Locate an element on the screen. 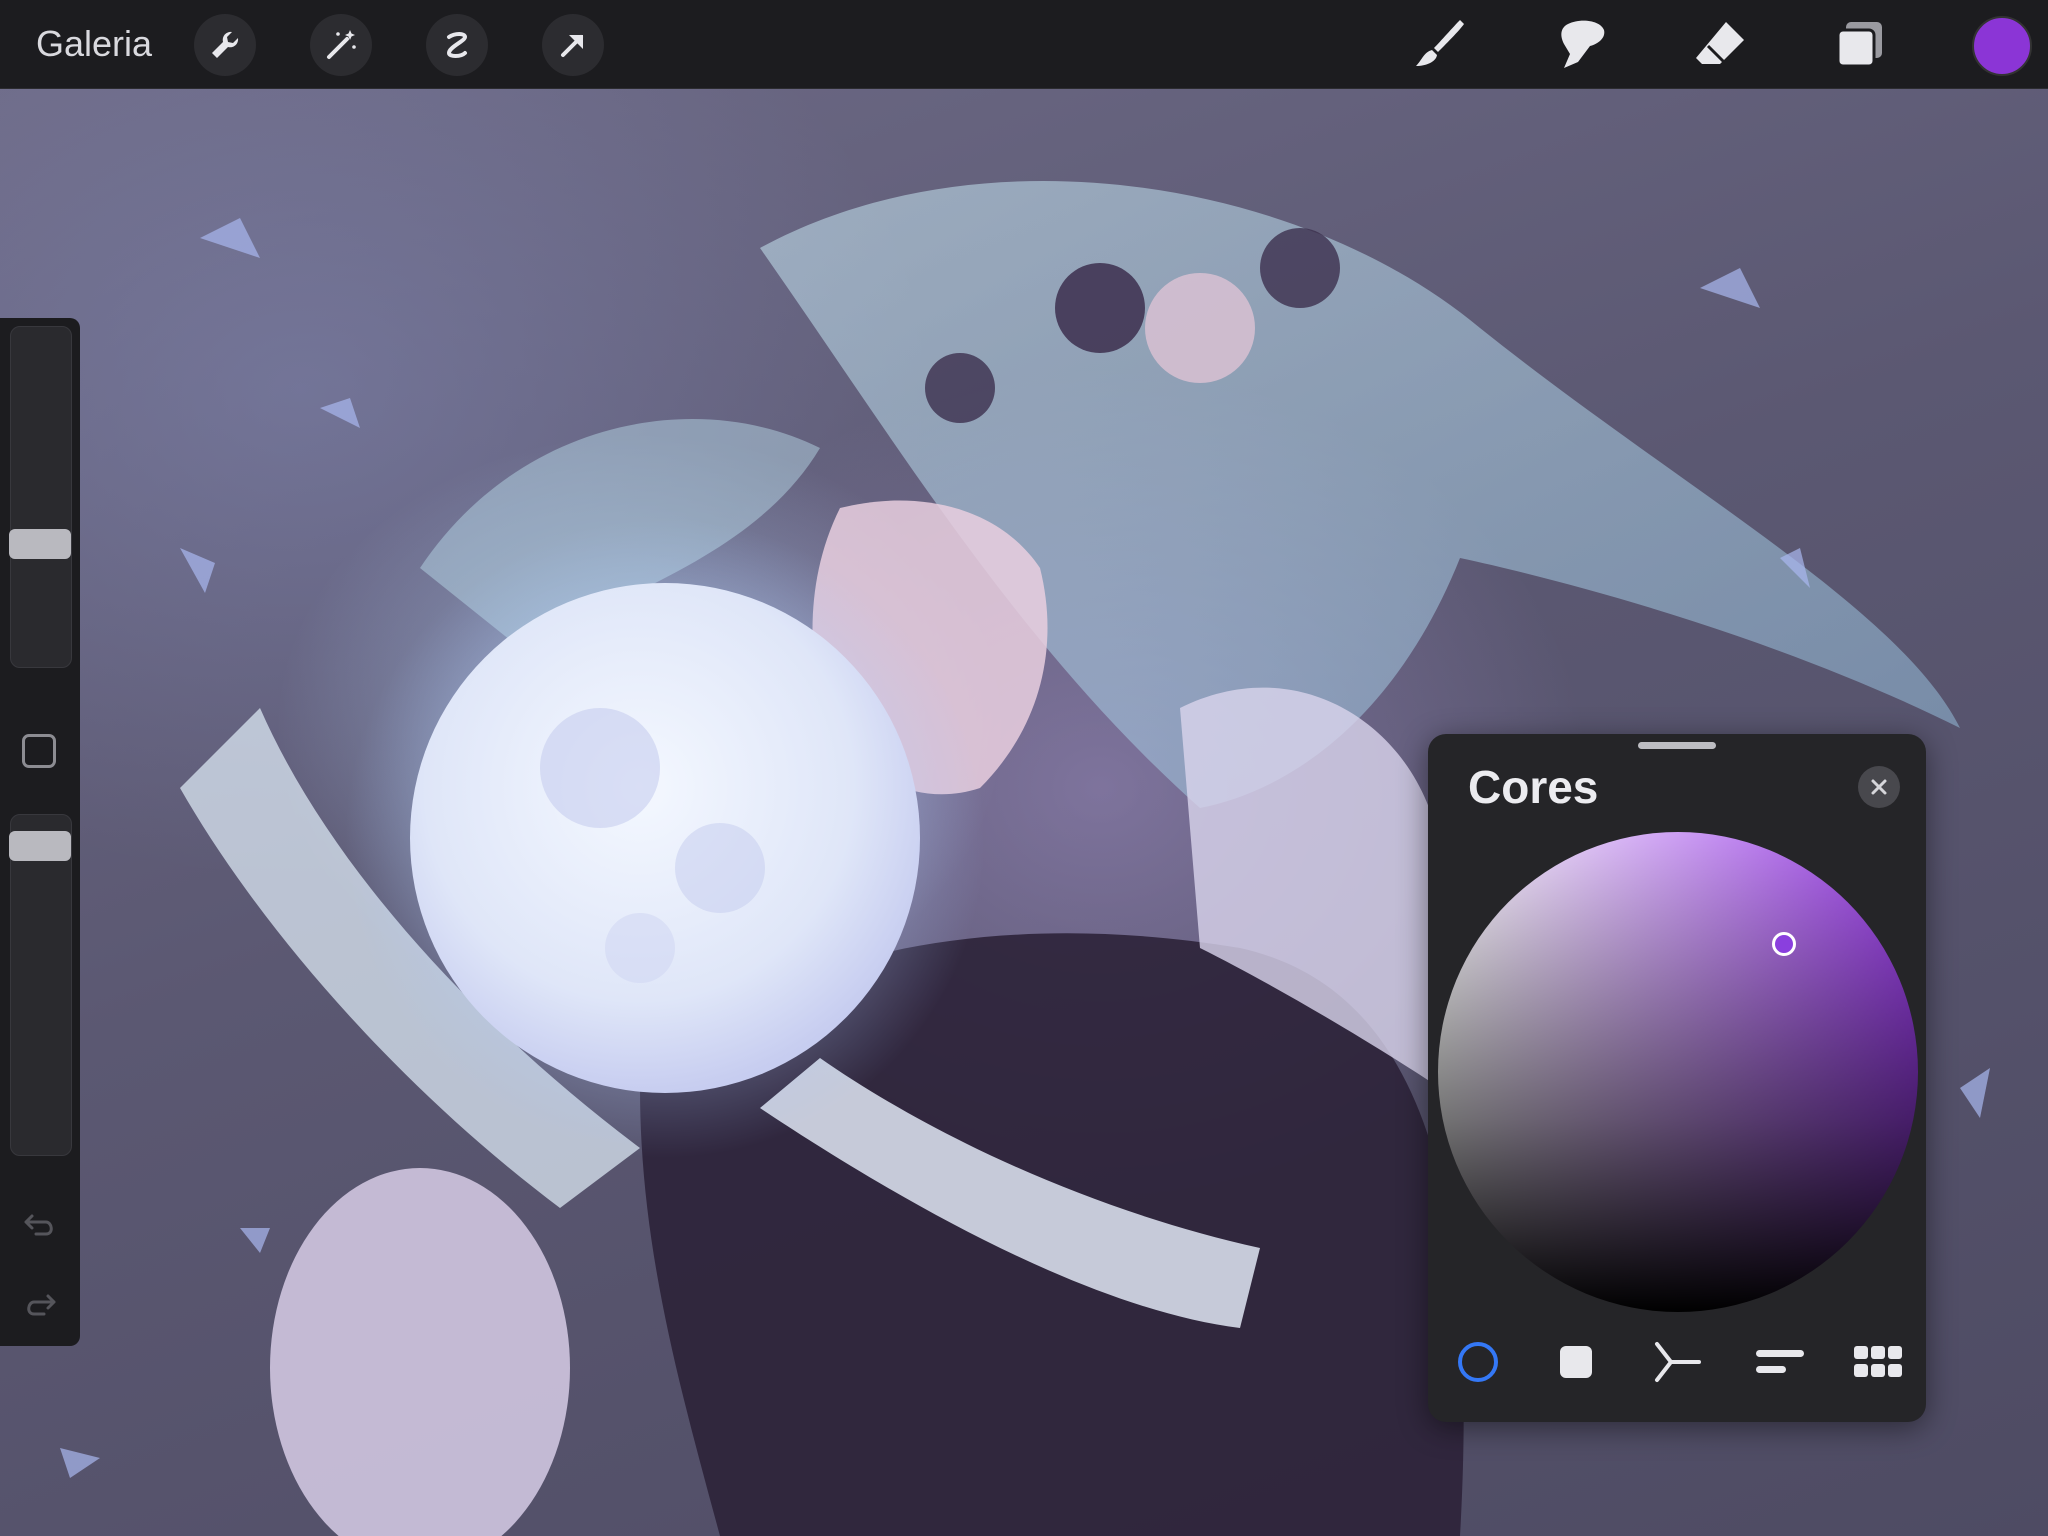  current-color-swatch is located at coordinates (2002, 46).